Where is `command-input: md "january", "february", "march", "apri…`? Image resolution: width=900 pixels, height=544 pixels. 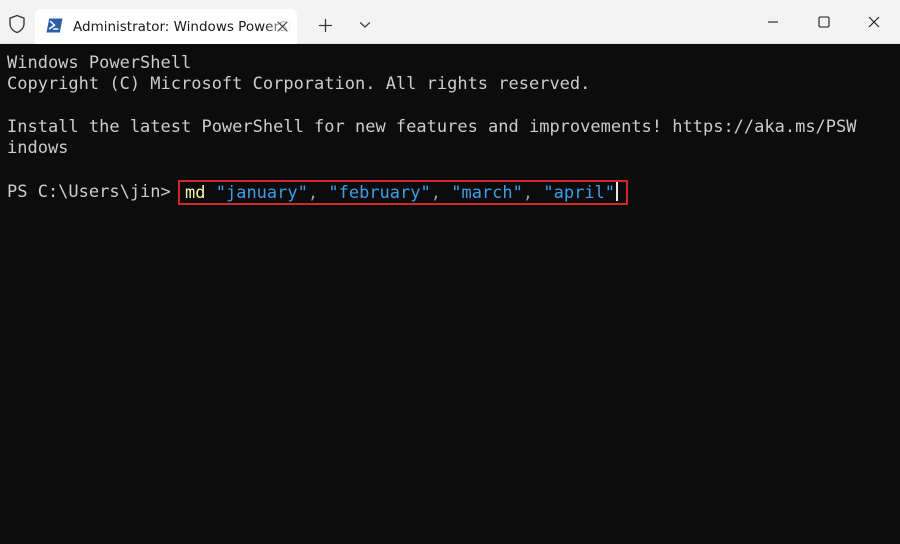
command-input: md "january", "february", "march", "apri… is located at coordinates (402, 193).